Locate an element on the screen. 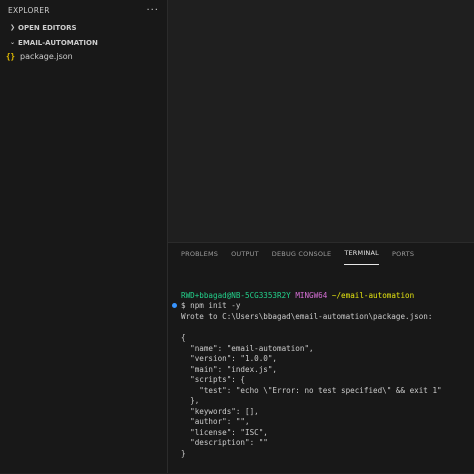 The image size is (474, 474). terminal-line: "version": "1.0.0", is located at coordinates (229, 358).